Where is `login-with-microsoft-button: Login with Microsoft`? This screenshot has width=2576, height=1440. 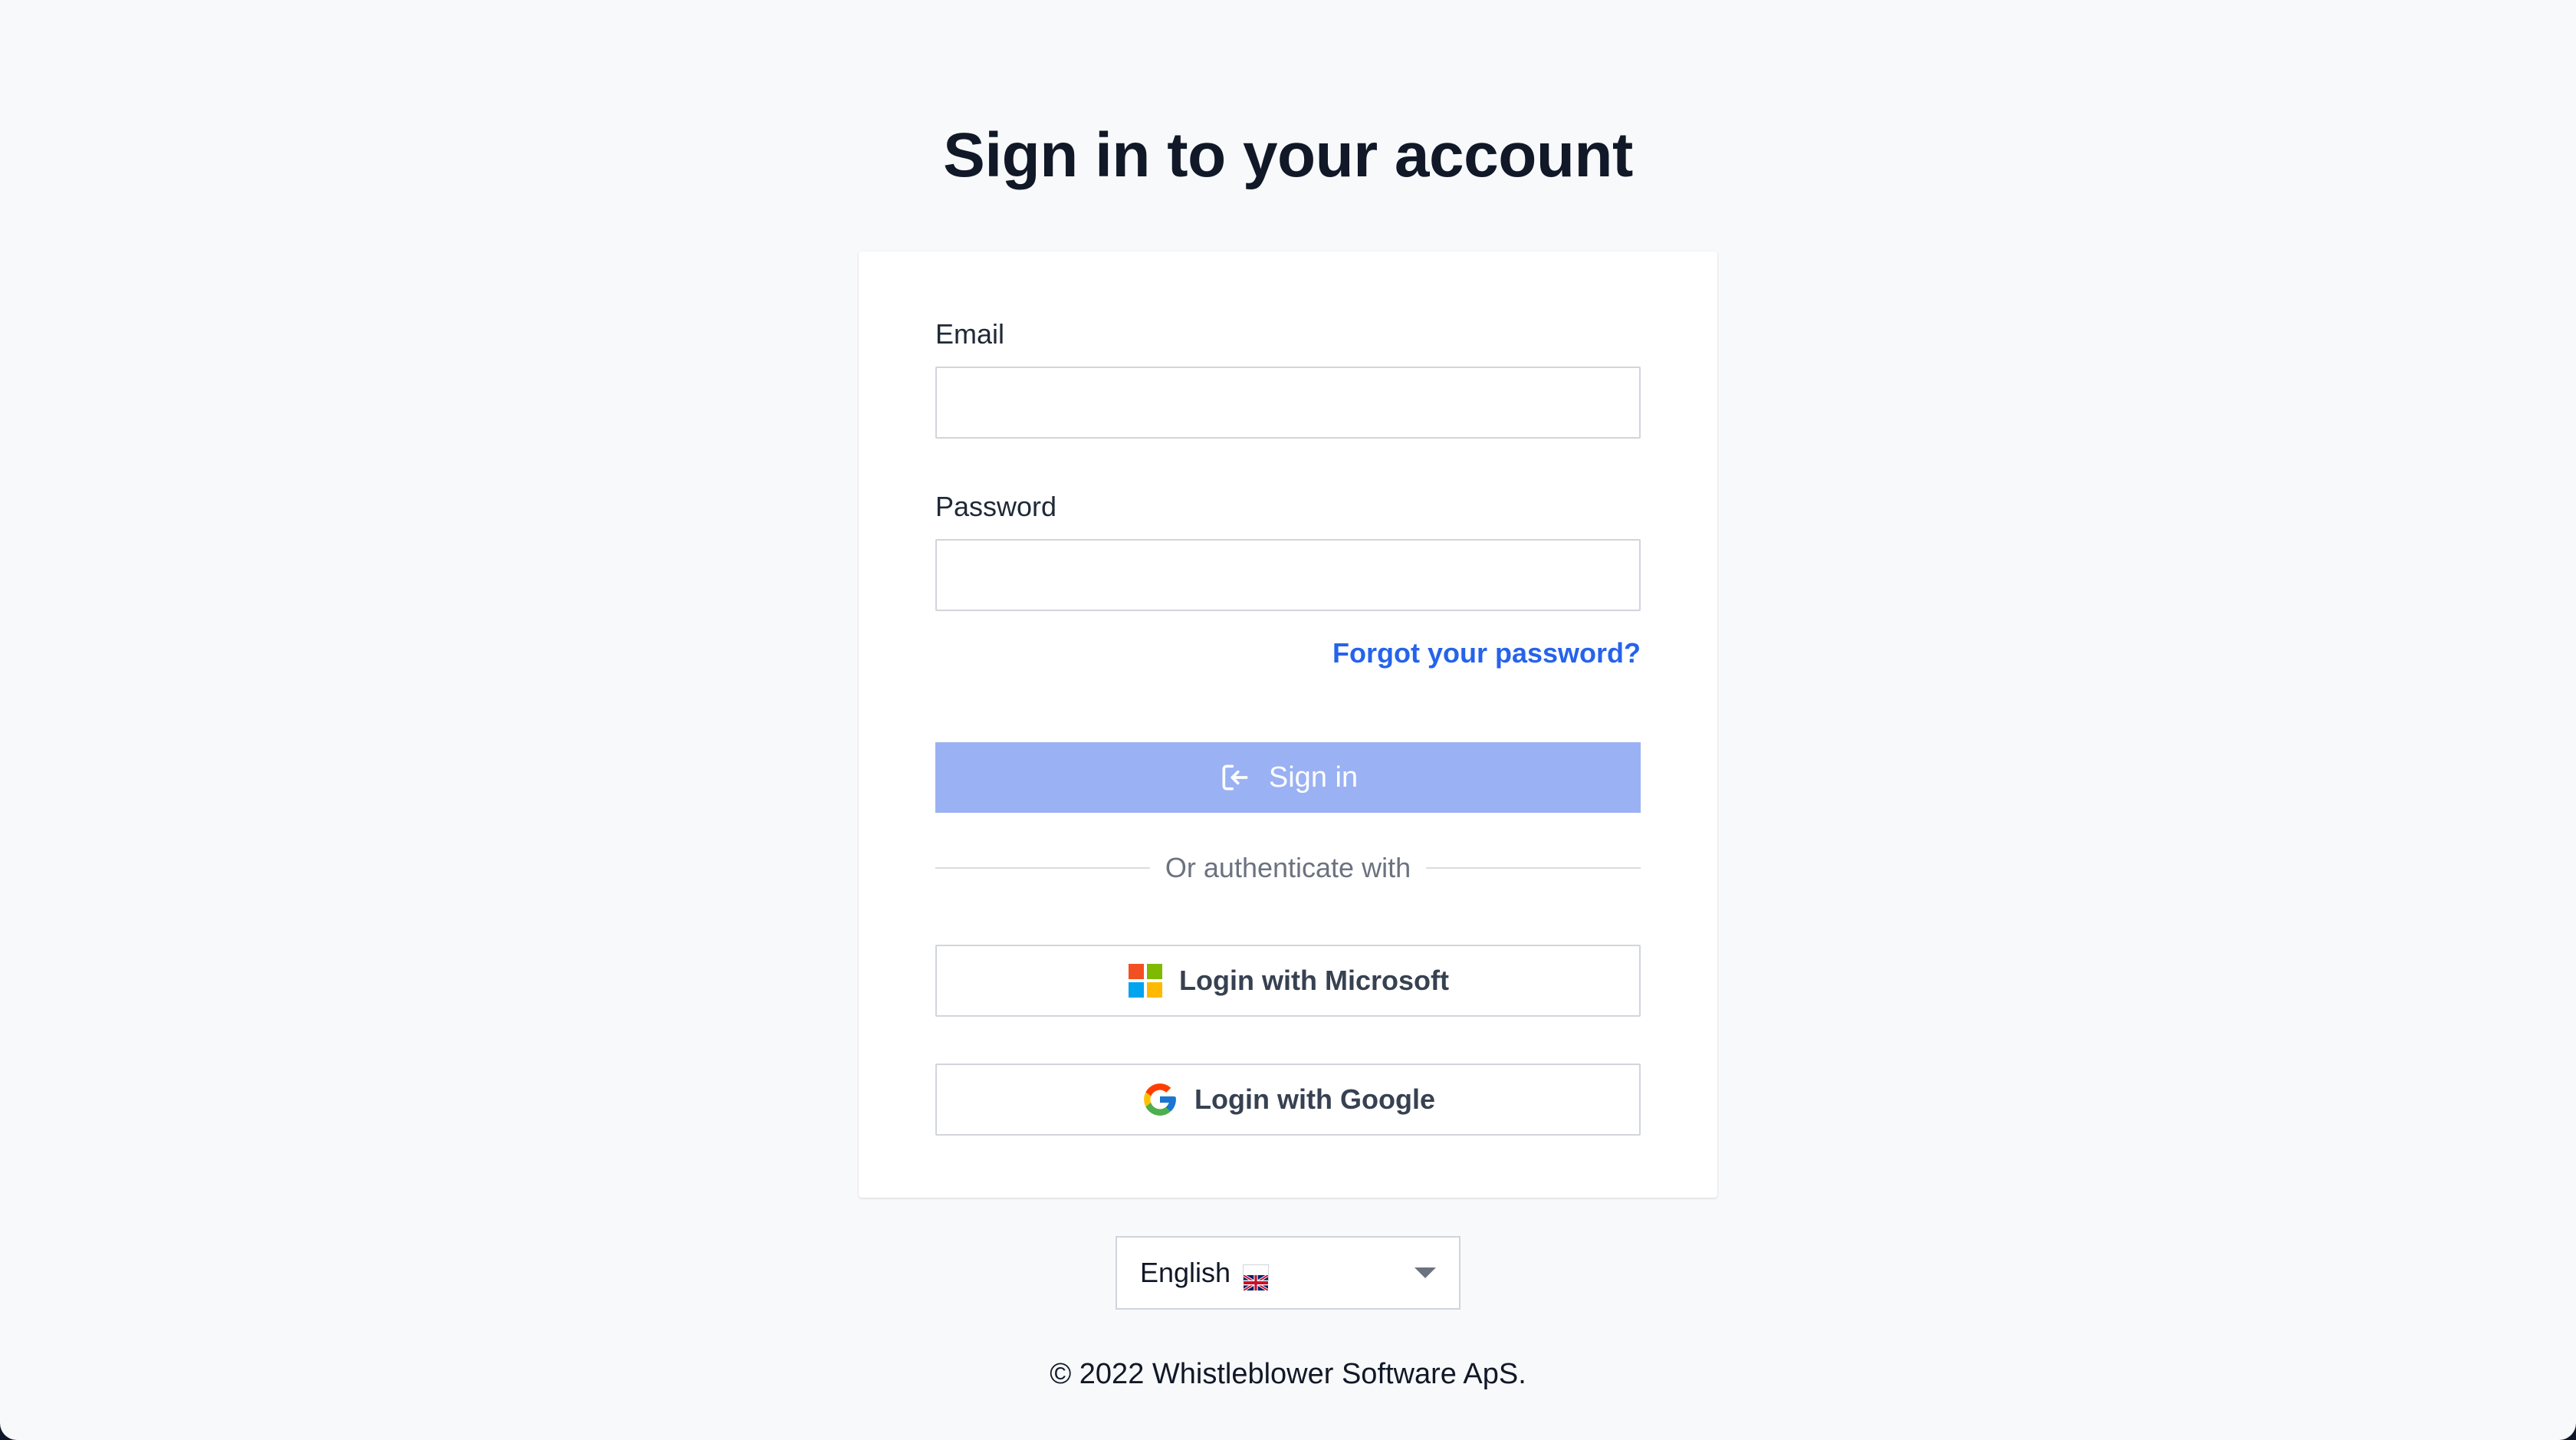 login-with-microsoft-button: Login with Microsoft is located at coordinates (1288, 981).